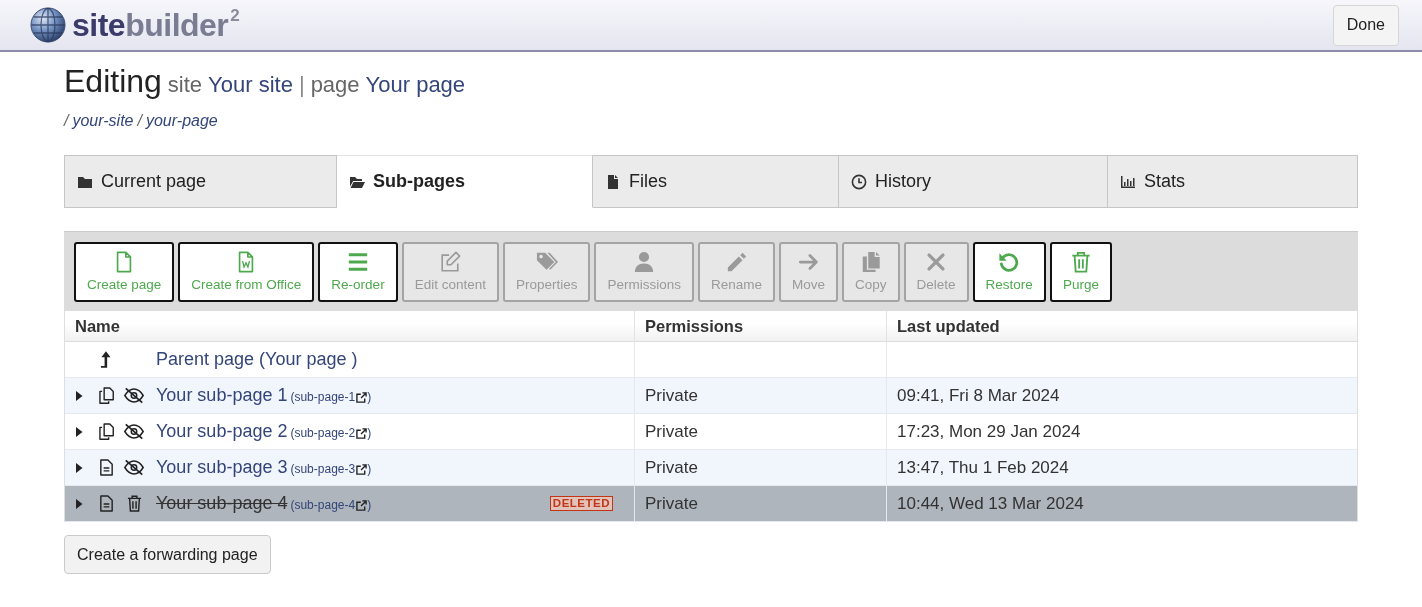 The height and width of the screenshot is (607, 1422). Describe the element at coordinates (711, 360) in the screenshot. I see `table-row: Parent page (Your page )` at that location.